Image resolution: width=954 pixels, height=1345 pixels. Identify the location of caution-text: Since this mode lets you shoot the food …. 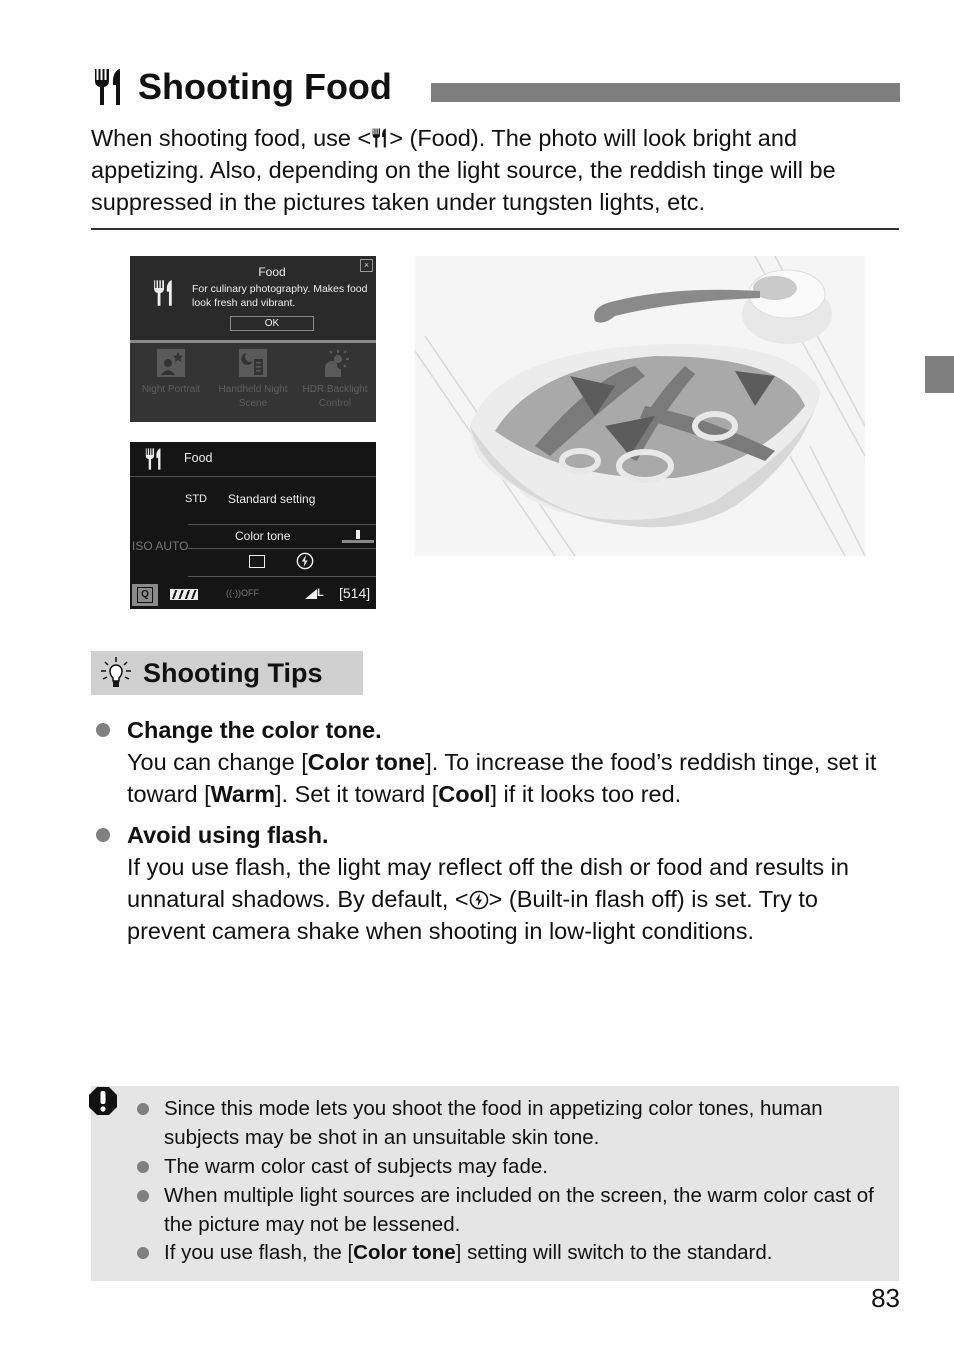
(493, 1123).